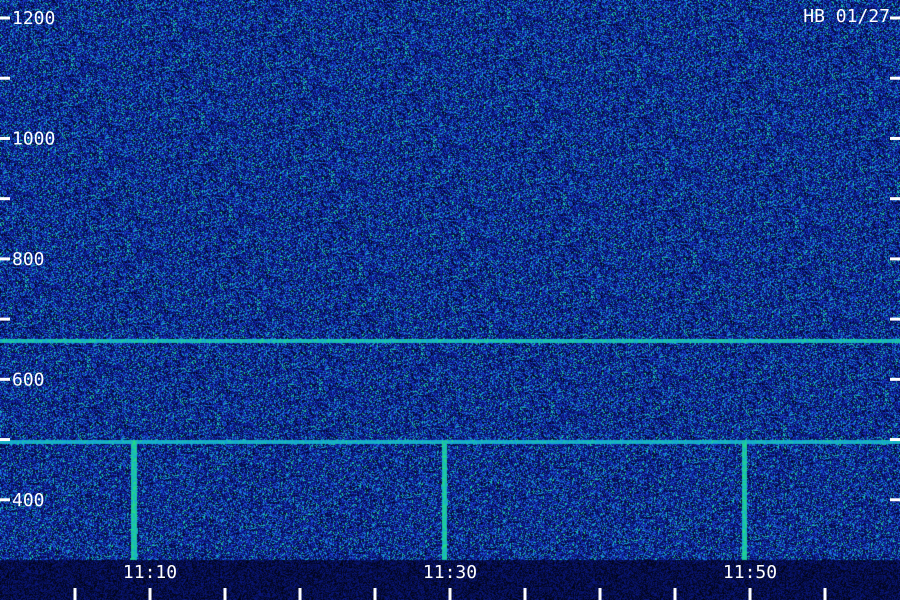 This screenshot has height=600, width=900. I want to click on chart-title: HB 01/27, so click(846, 16).